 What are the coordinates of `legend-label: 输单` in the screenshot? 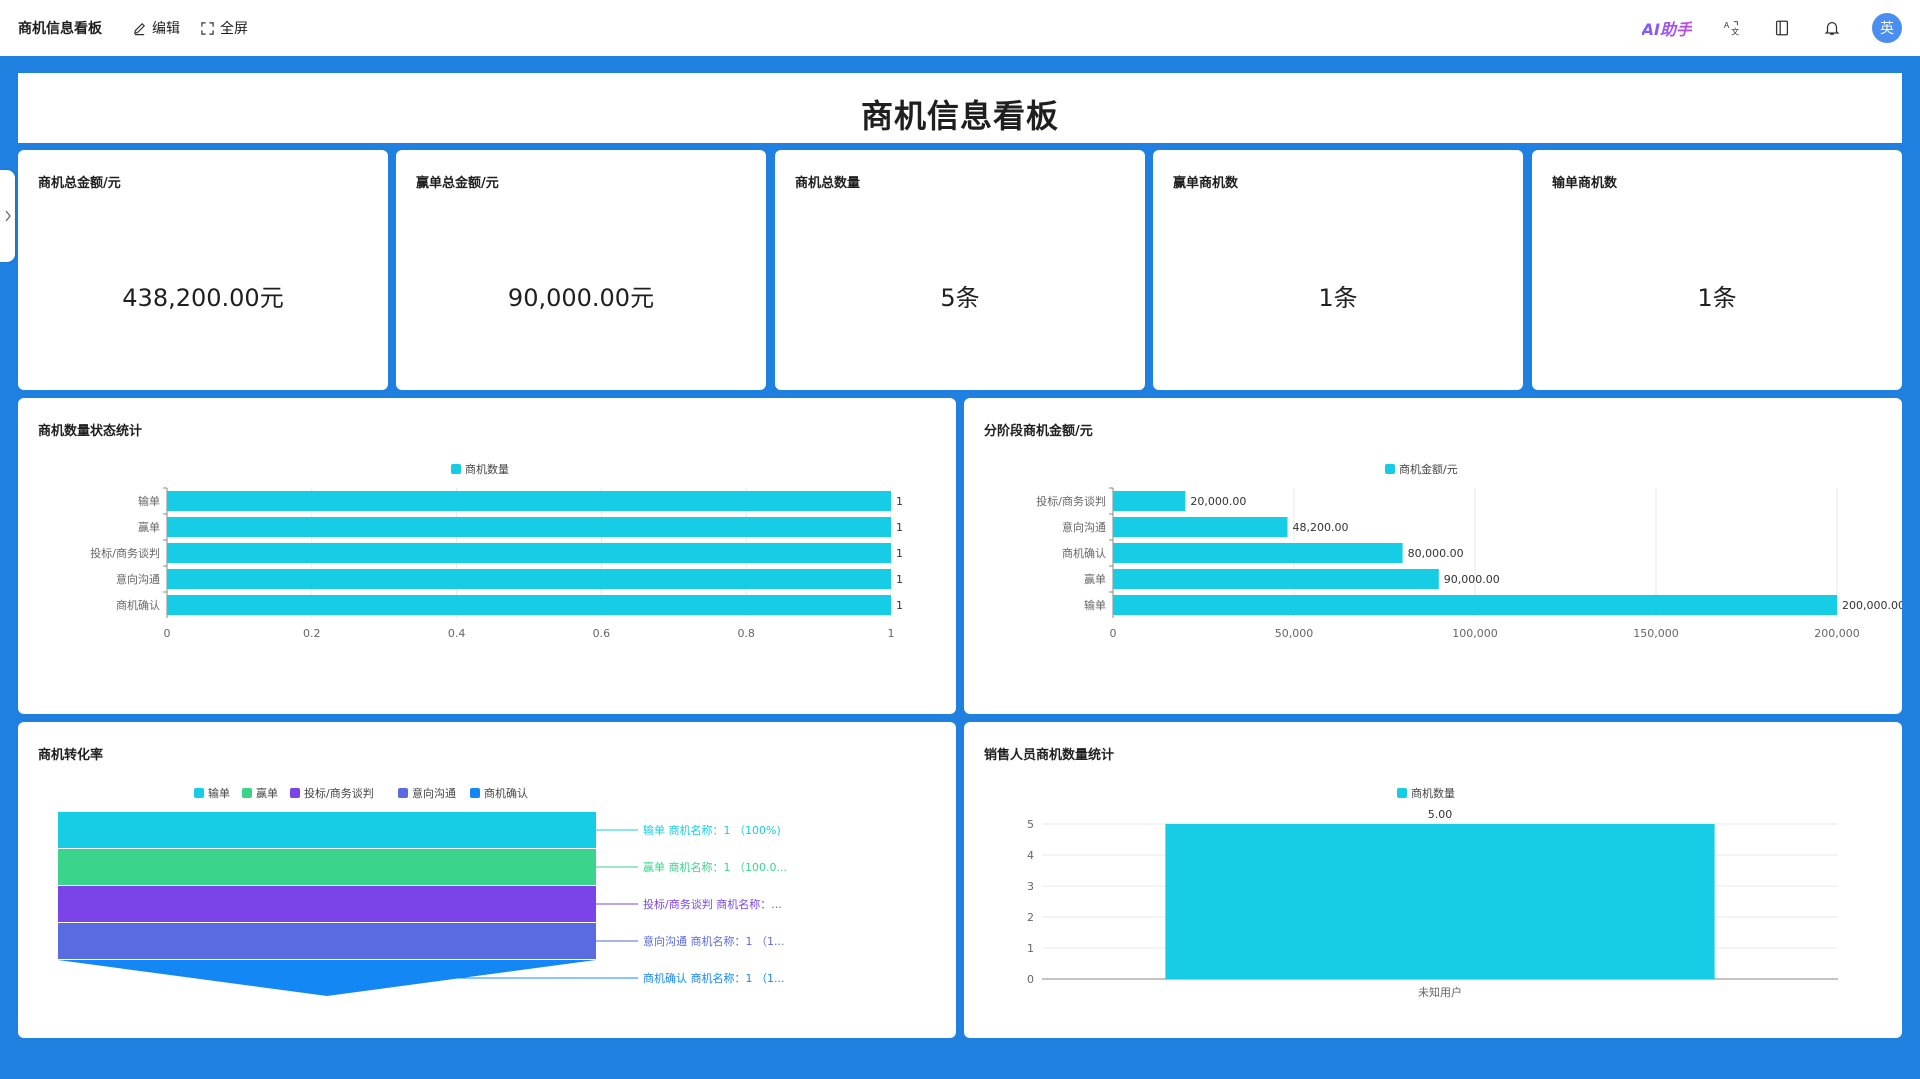 It's located at (219, 793).